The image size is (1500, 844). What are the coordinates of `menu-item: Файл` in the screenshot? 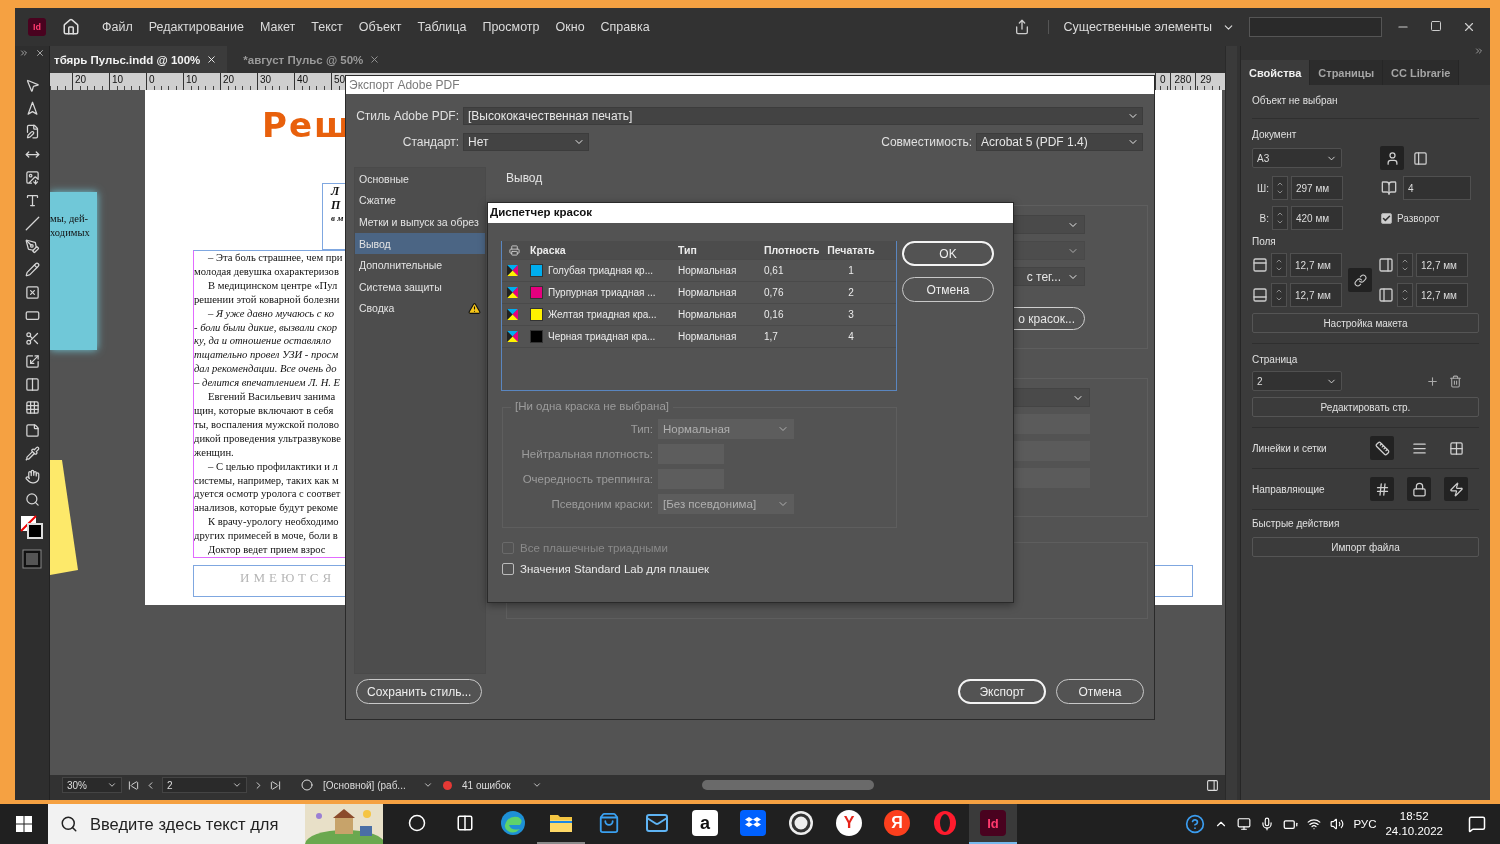 It's located at (117, 27).